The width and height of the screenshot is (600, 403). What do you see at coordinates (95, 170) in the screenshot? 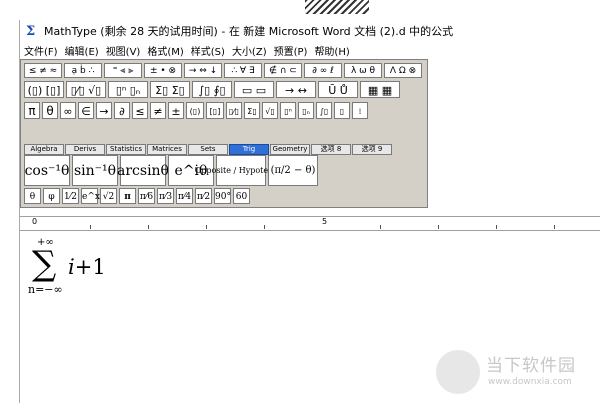
I see `arcsin-power-template-button: sin⁻¹θ` at bounding box center [95, 170].